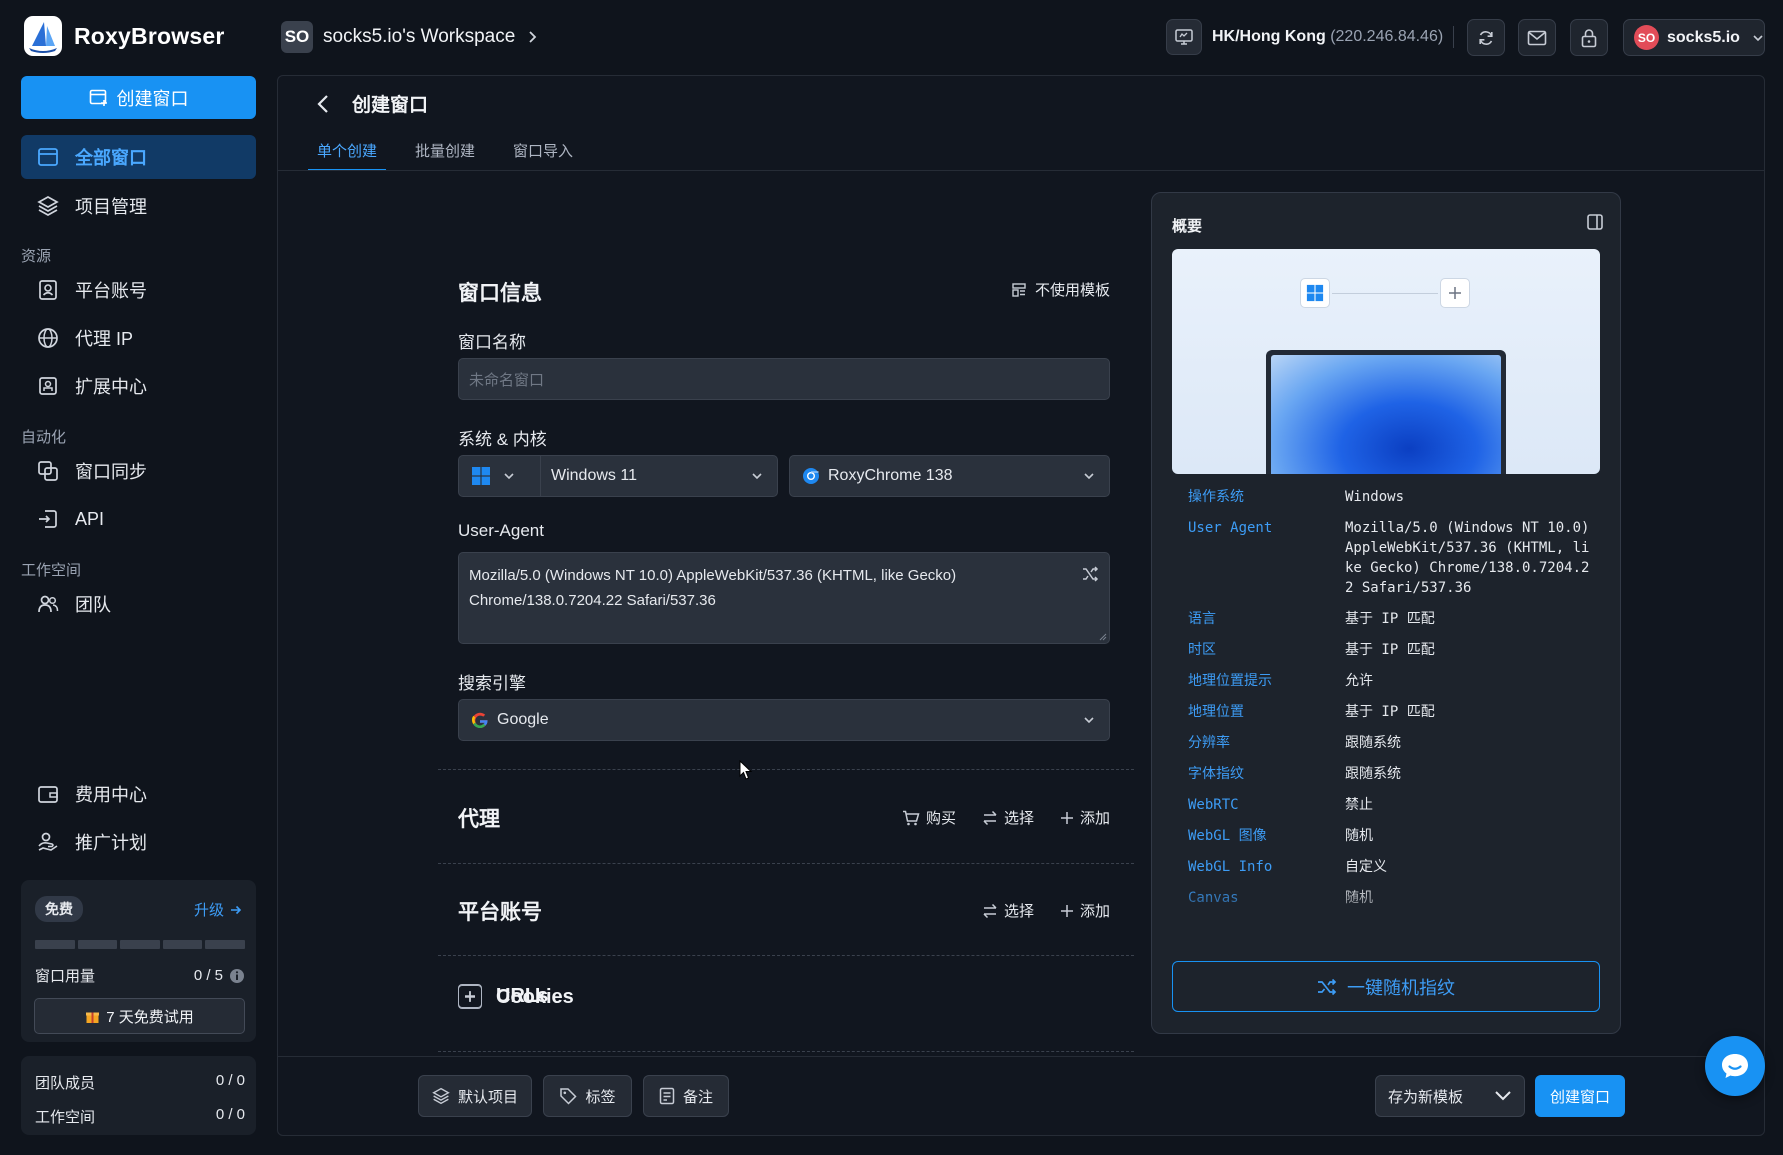 This screenshot has width=1783, height=1155. Describe the element at coordinates (445, 155) in the screenshot. I see `tab-batch: 批量创建` at that location.